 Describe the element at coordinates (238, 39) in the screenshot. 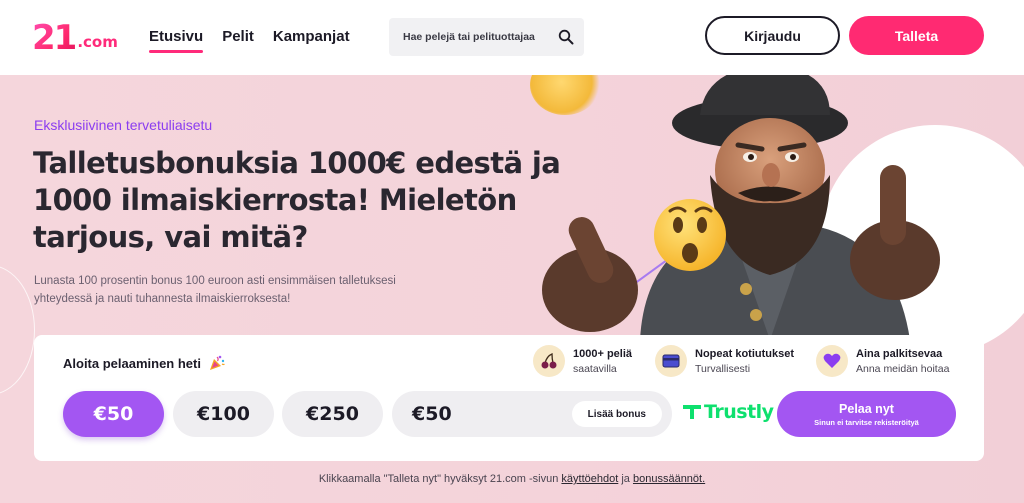

I see `nav-item-pelit: Pelit` at that location.